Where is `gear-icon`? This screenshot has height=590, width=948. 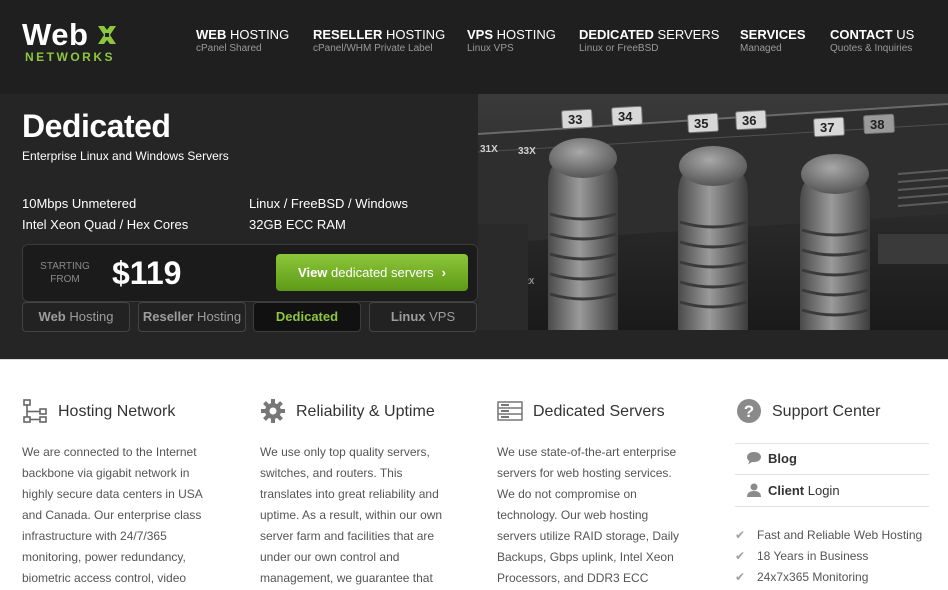
gear-icon is located at coordinates (273, 411).